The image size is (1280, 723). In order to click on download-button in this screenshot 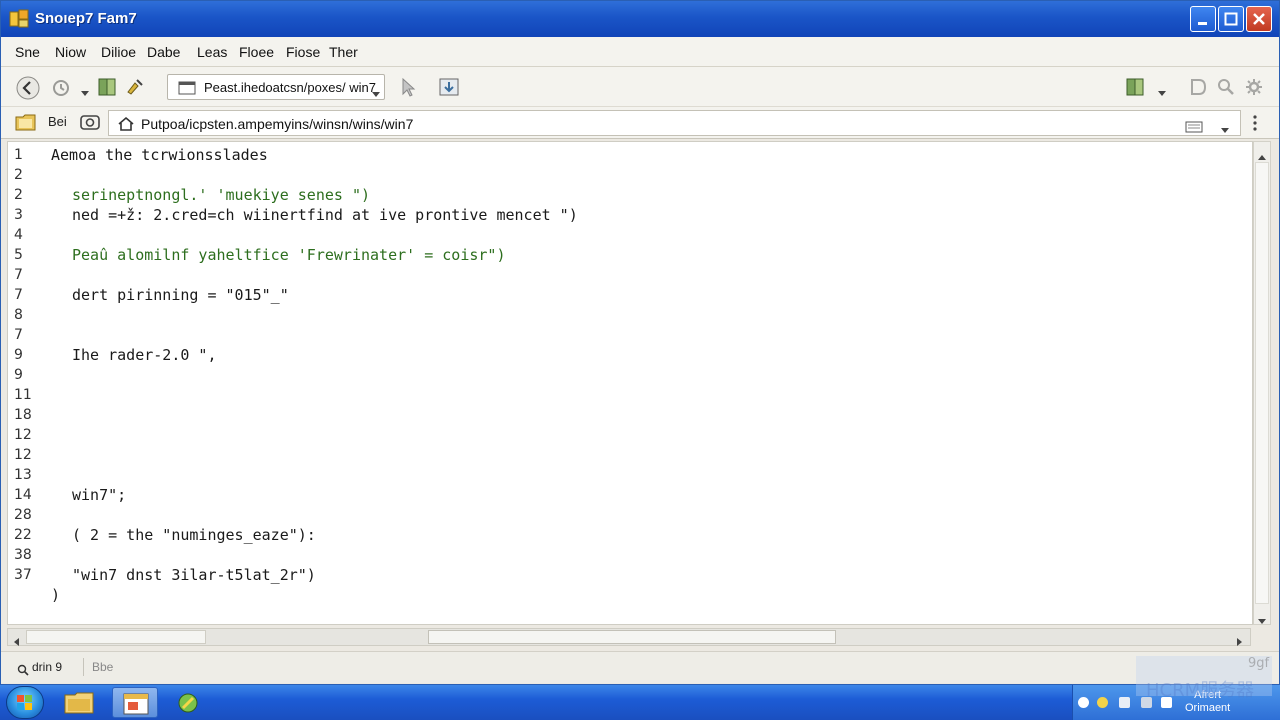, I will do `click(449, 89)`.